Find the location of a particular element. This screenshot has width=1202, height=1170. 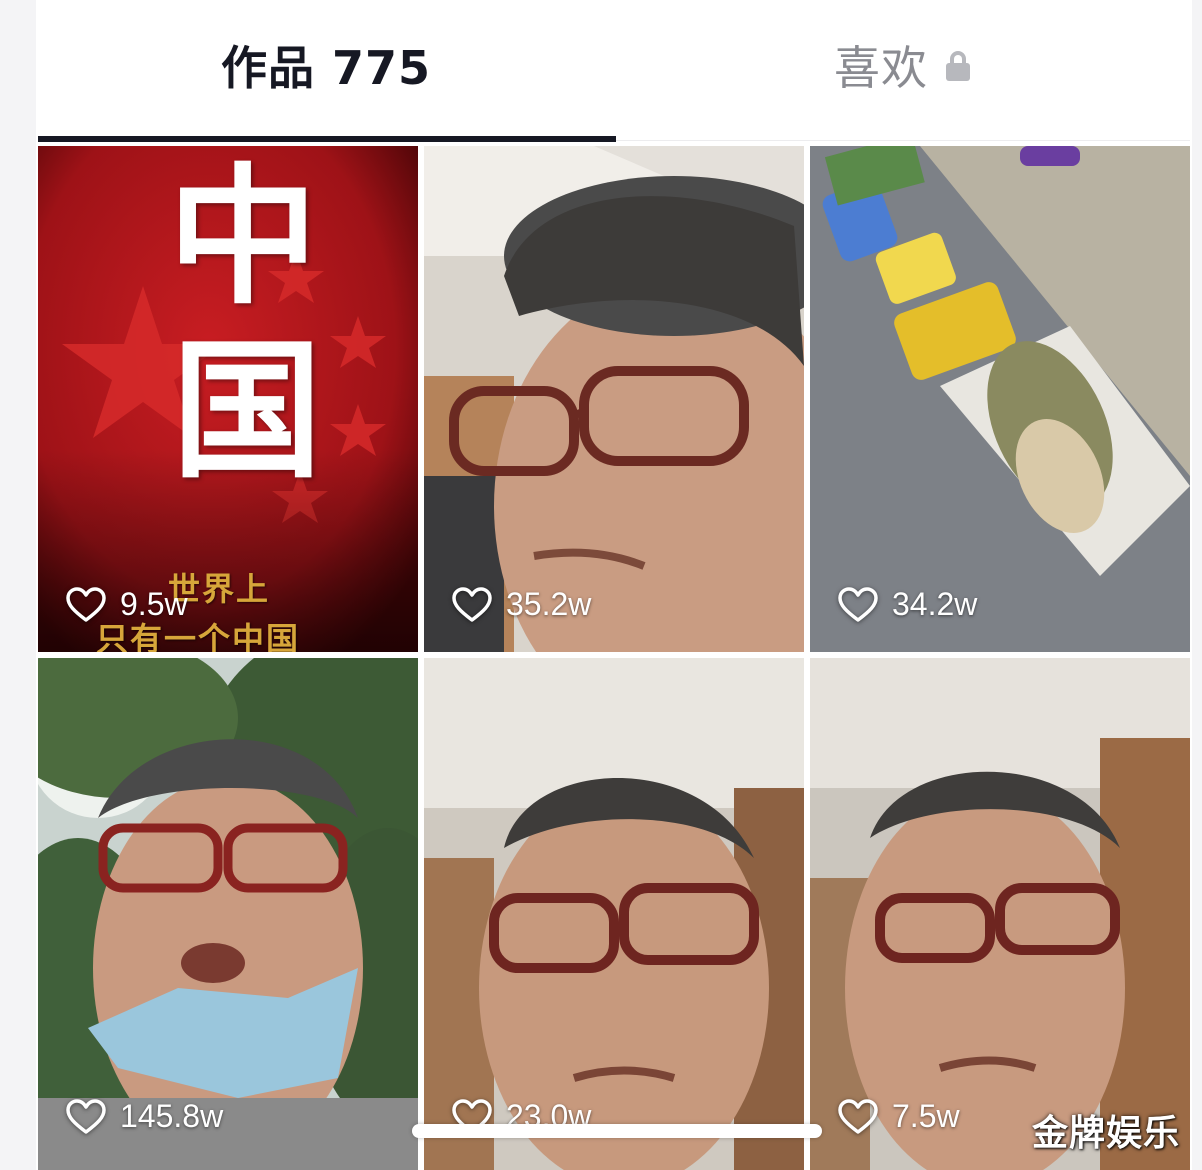

video-thumbnail: 34.2w is located at coordinates (1000, 399).